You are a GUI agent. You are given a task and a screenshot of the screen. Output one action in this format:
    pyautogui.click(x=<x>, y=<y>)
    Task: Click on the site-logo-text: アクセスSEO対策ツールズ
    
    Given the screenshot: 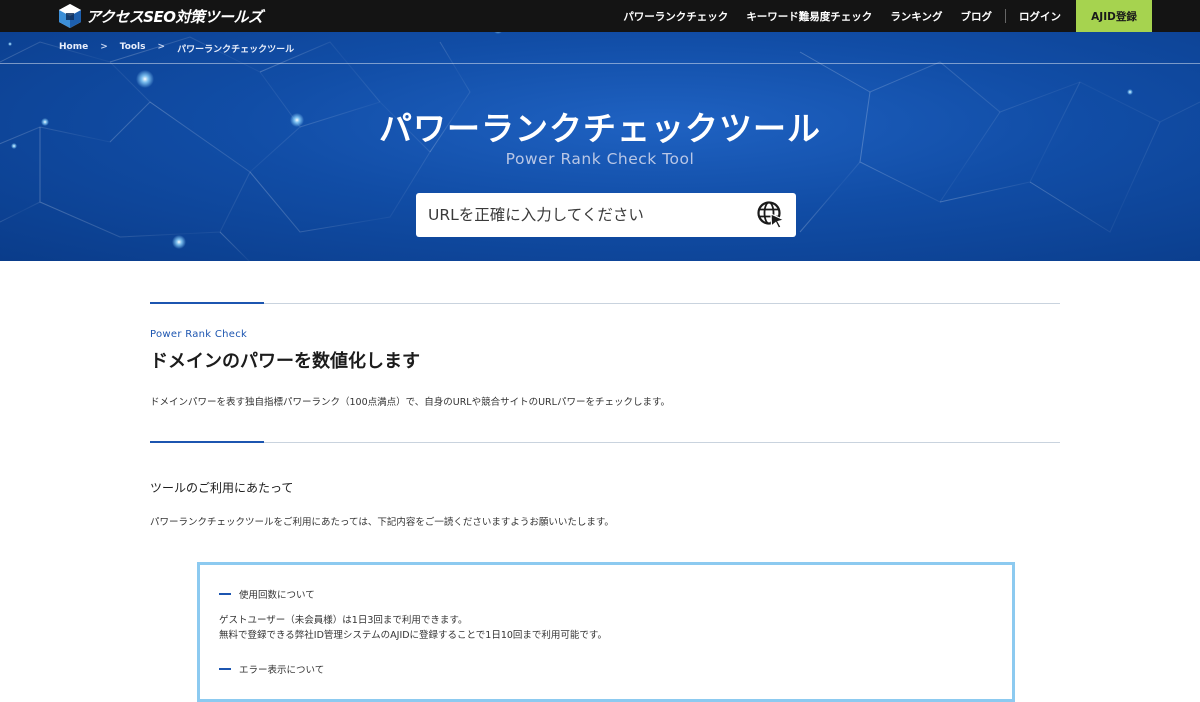 What is the action you would take?
    pyautogui.click(x=174, y=16)
    